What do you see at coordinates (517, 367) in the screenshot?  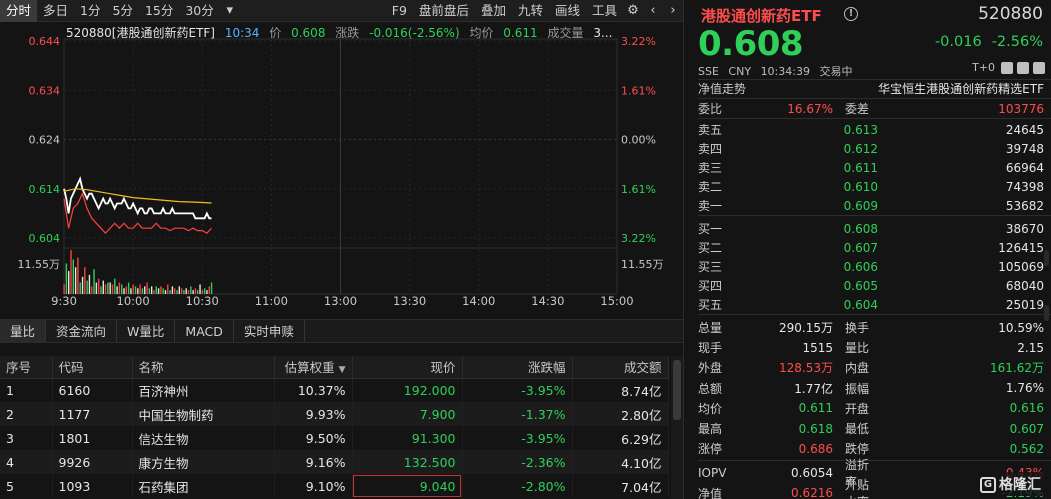 I see `col-header-change: 涨跌幅` at bounding box center [517, 367].